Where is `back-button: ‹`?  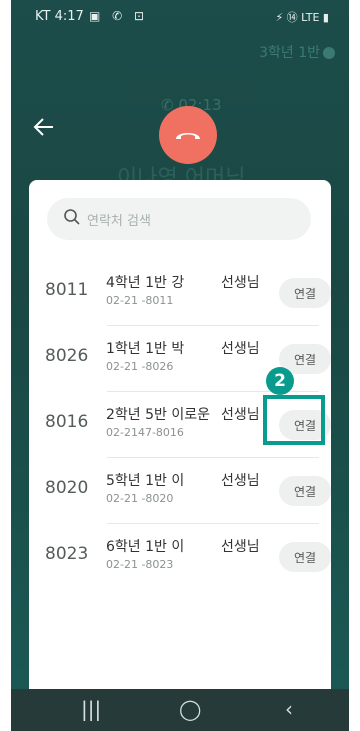 back-button: ‹ is located at coordinates (289, 709).